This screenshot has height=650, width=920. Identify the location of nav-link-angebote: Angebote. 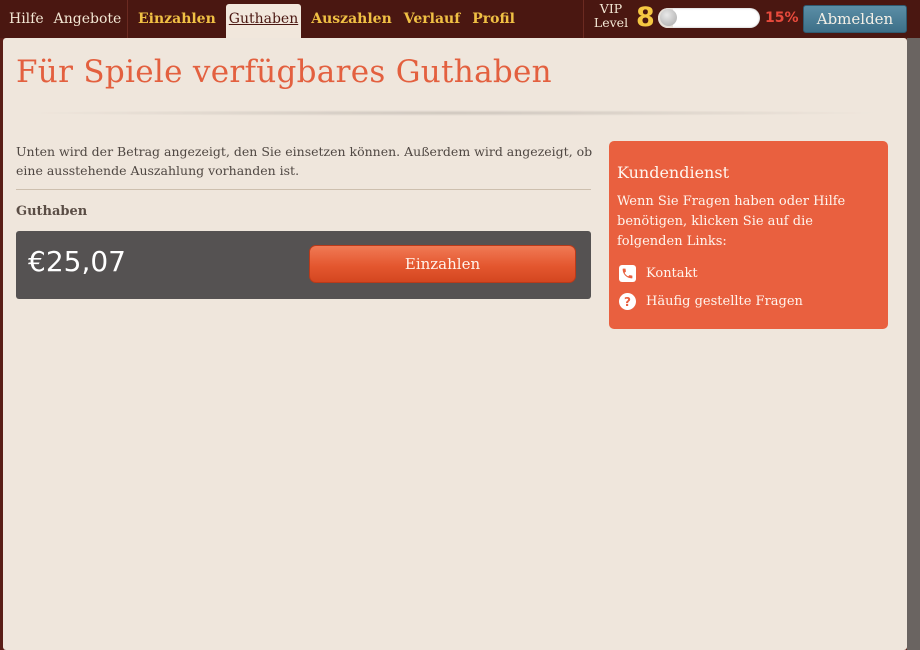
(88, 19).